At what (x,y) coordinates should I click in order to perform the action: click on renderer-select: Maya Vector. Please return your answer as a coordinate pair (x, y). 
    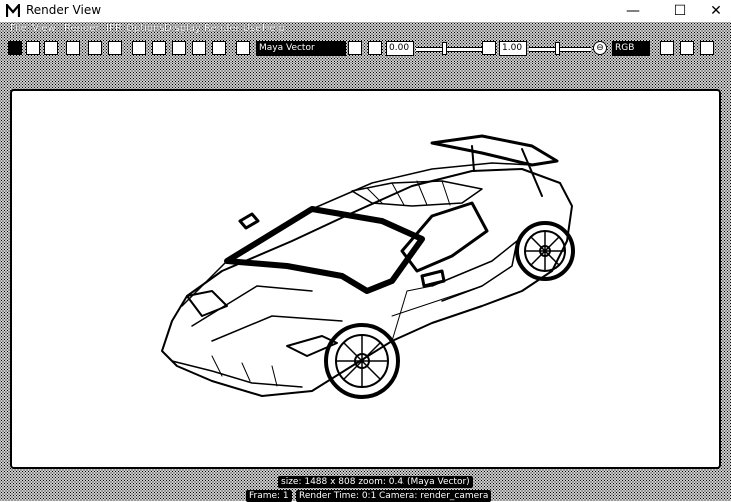
    Looking at the image, I should click on (301, 48).